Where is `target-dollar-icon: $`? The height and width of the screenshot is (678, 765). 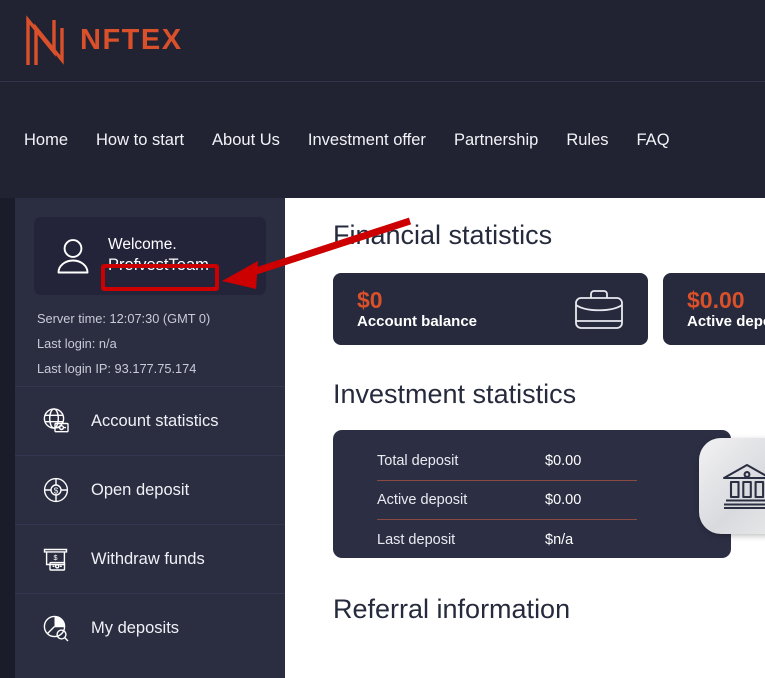 target-dollar-icon: $ is located at coordinates (56, 490).